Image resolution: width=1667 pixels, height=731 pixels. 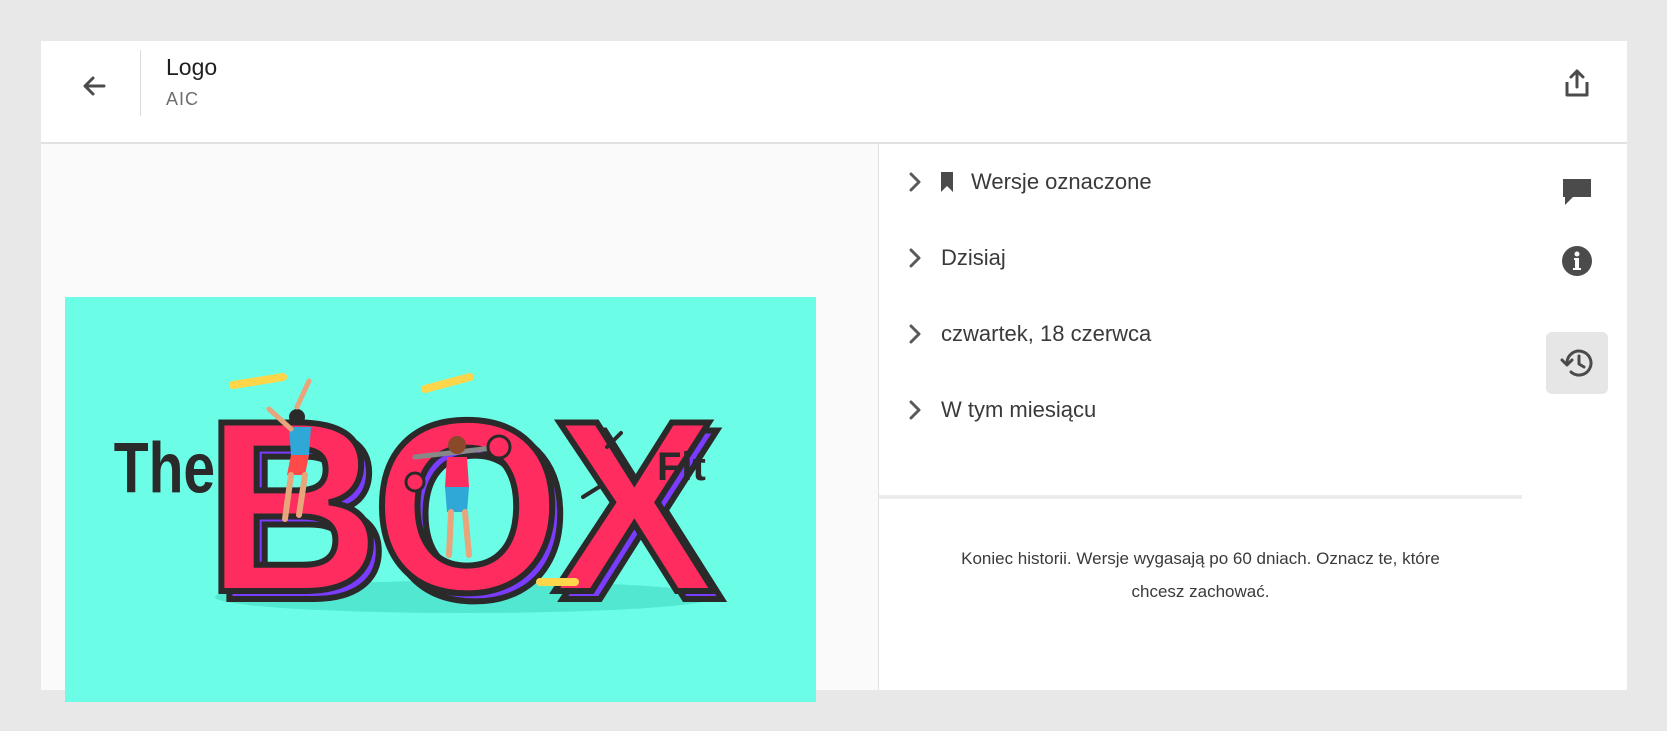 I want to click on document-subtitle: AIC, so click(x=183, y=99).